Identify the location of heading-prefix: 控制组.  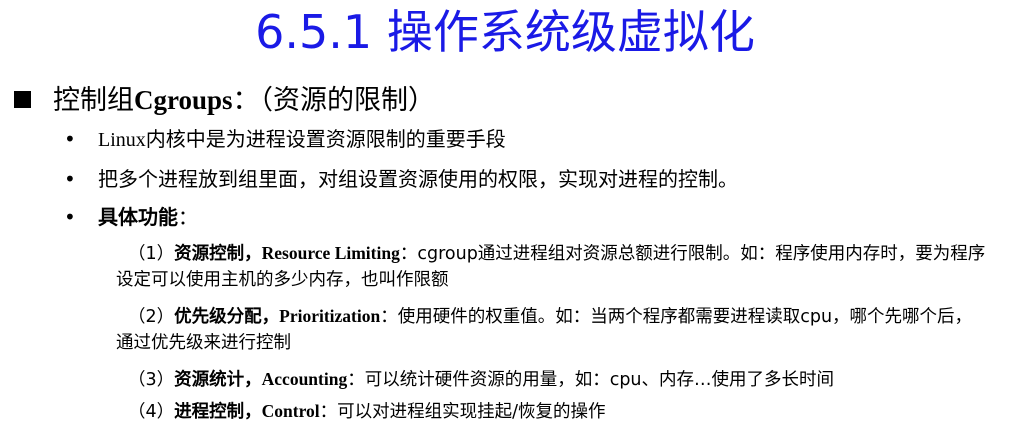
(93, 100).